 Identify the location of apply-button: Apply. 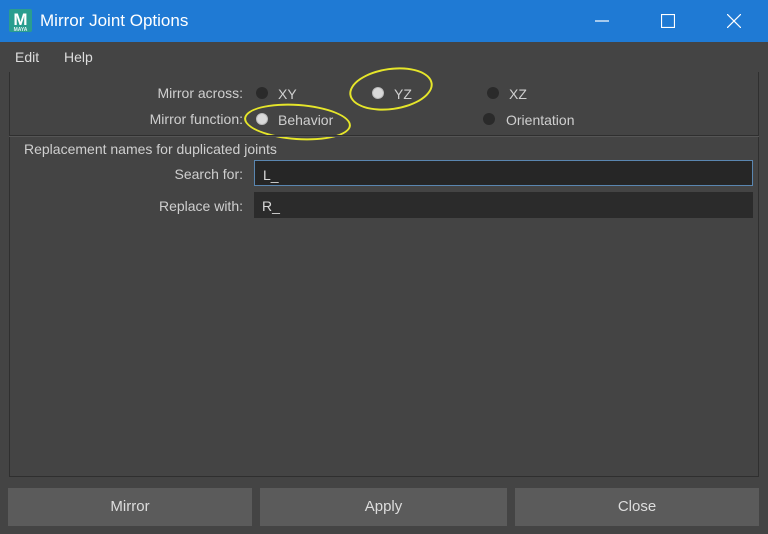
(383, 507).